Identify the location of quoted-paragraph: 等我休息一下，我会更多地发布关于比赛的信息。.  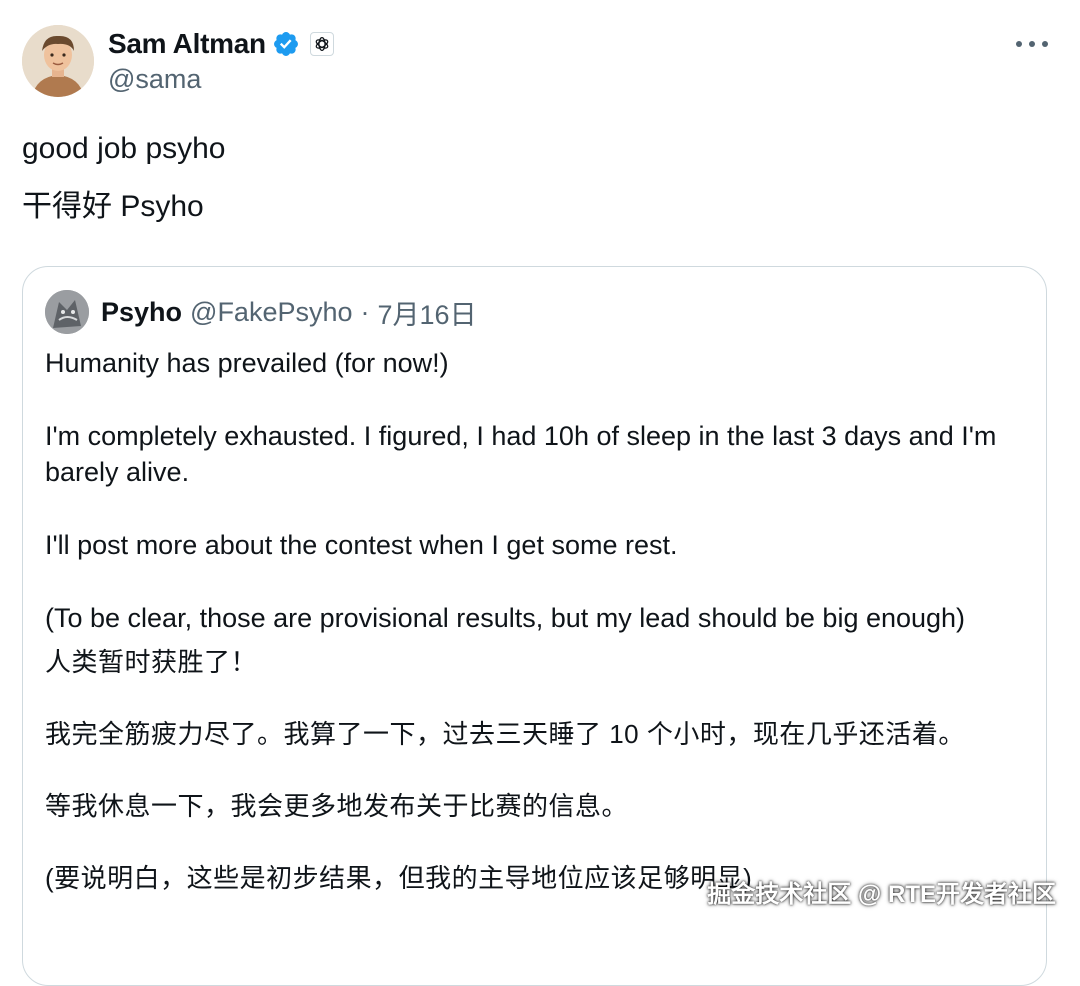
(337, 806).